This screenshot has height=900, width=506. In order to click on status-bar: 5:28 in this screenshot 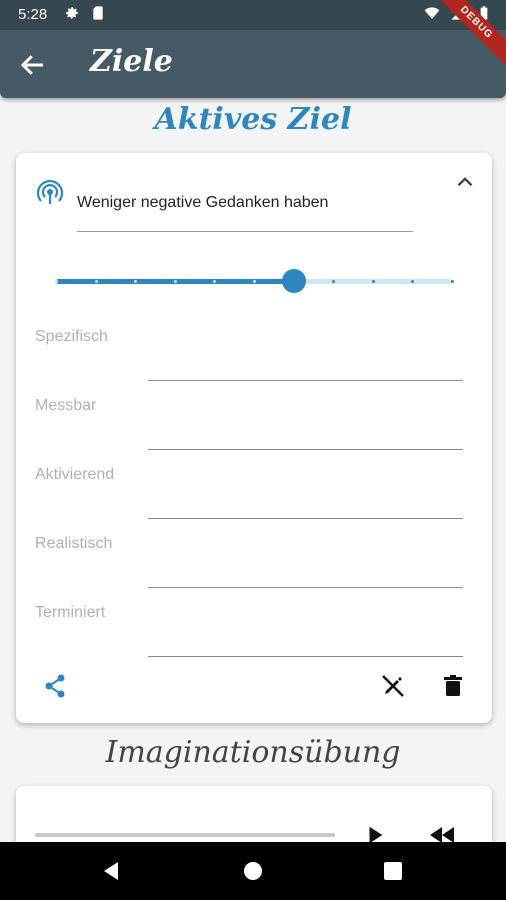, I will do `click(253, 15)`.